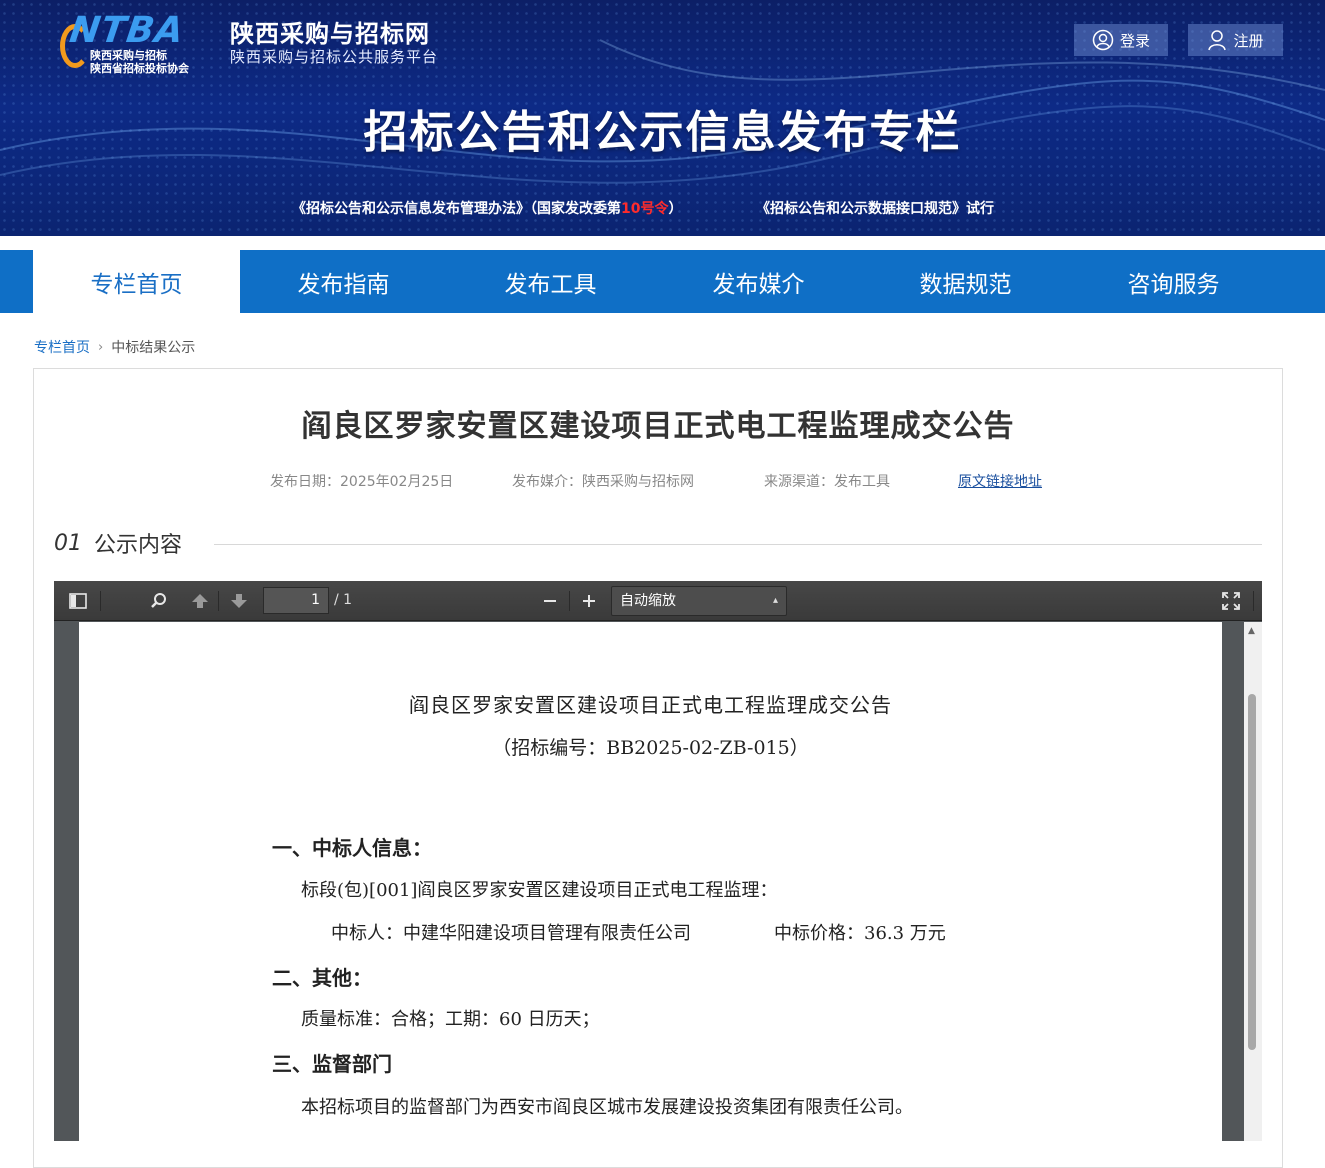 The width and height of the screenshot is (1325, 1168). What do you see at coordinates (675, 209) in the screenshot?
I see `note-left-suffix: ）` at bounding box center [675, 209].